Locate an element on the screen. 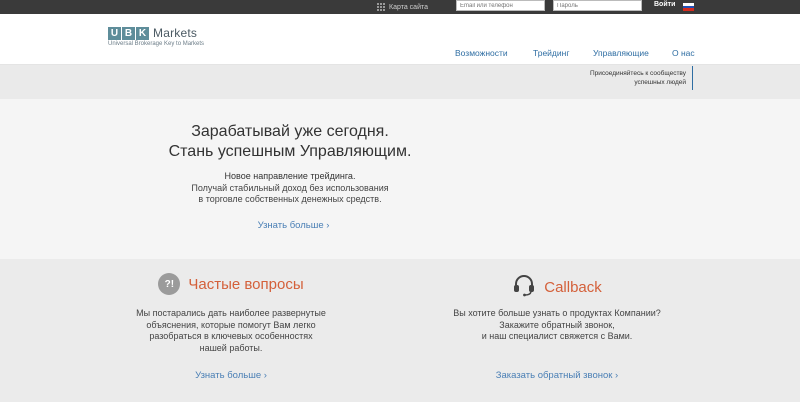 This screenshot has width=800, height=402. logo-letter: B is located at coordinates (128, 33).